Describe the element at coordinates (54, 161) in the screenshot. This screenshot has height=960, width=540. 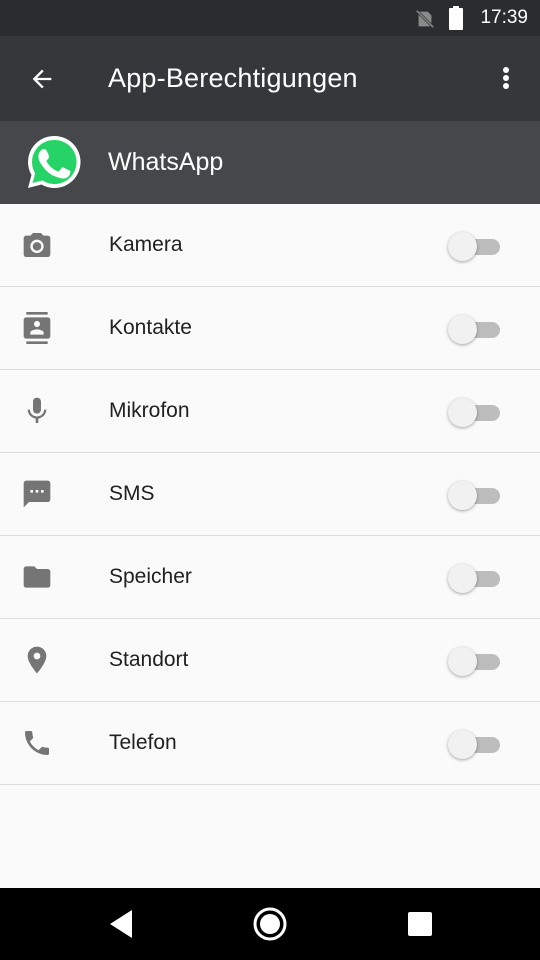
I see `whatsapp-logo` at that location.